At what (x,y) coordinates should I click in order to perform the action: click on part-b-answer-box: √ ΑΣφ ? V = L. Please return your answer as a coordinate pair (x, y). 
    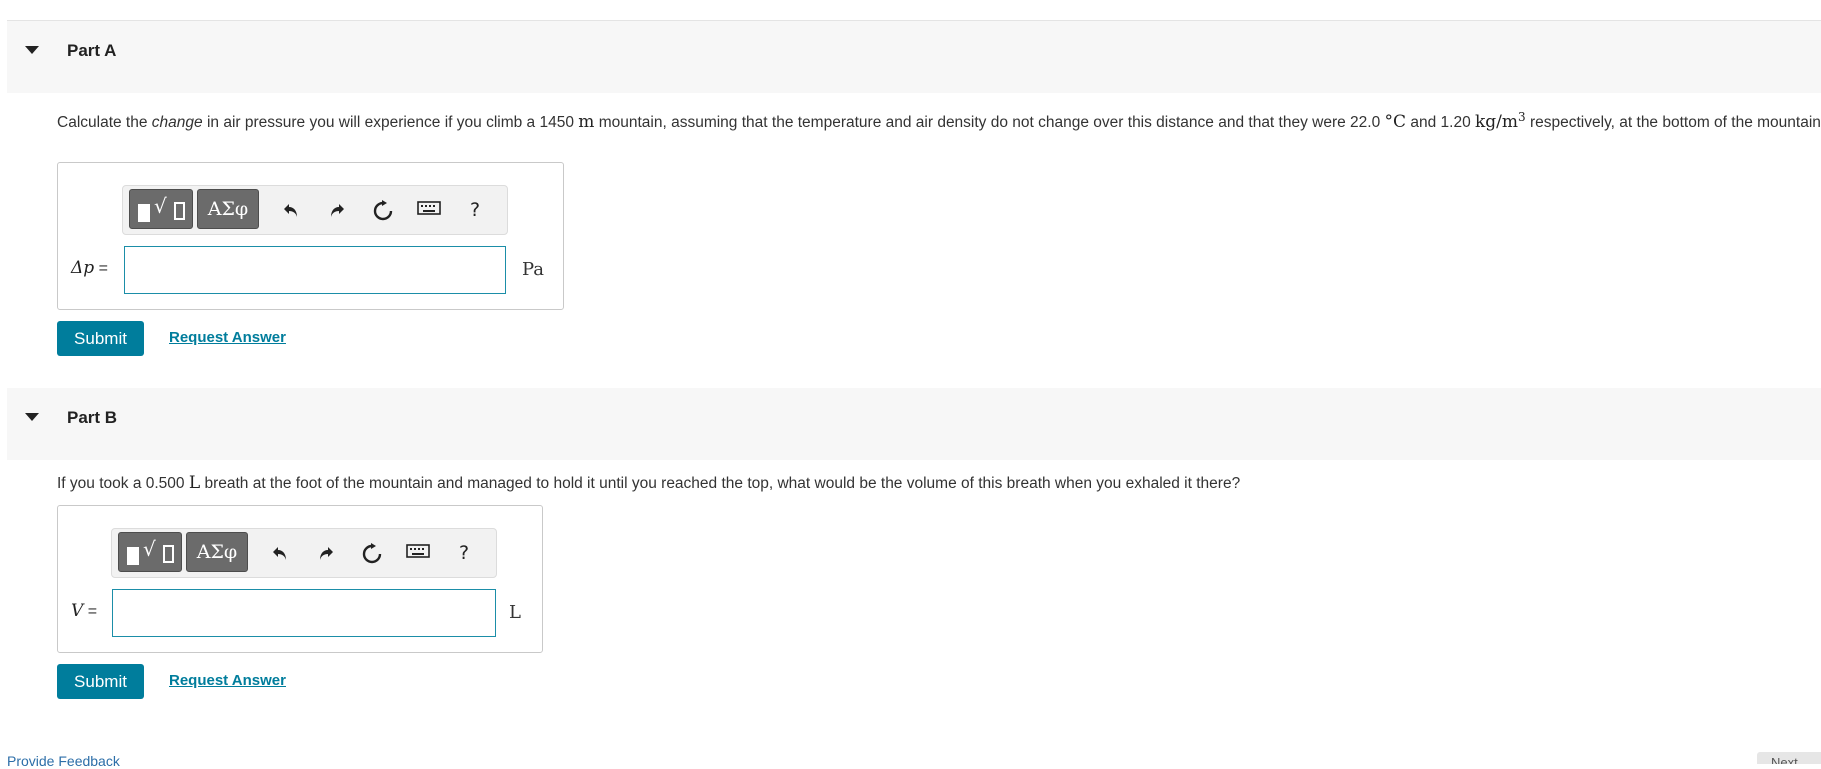
    Looking at the image, I should click on (300, 579).